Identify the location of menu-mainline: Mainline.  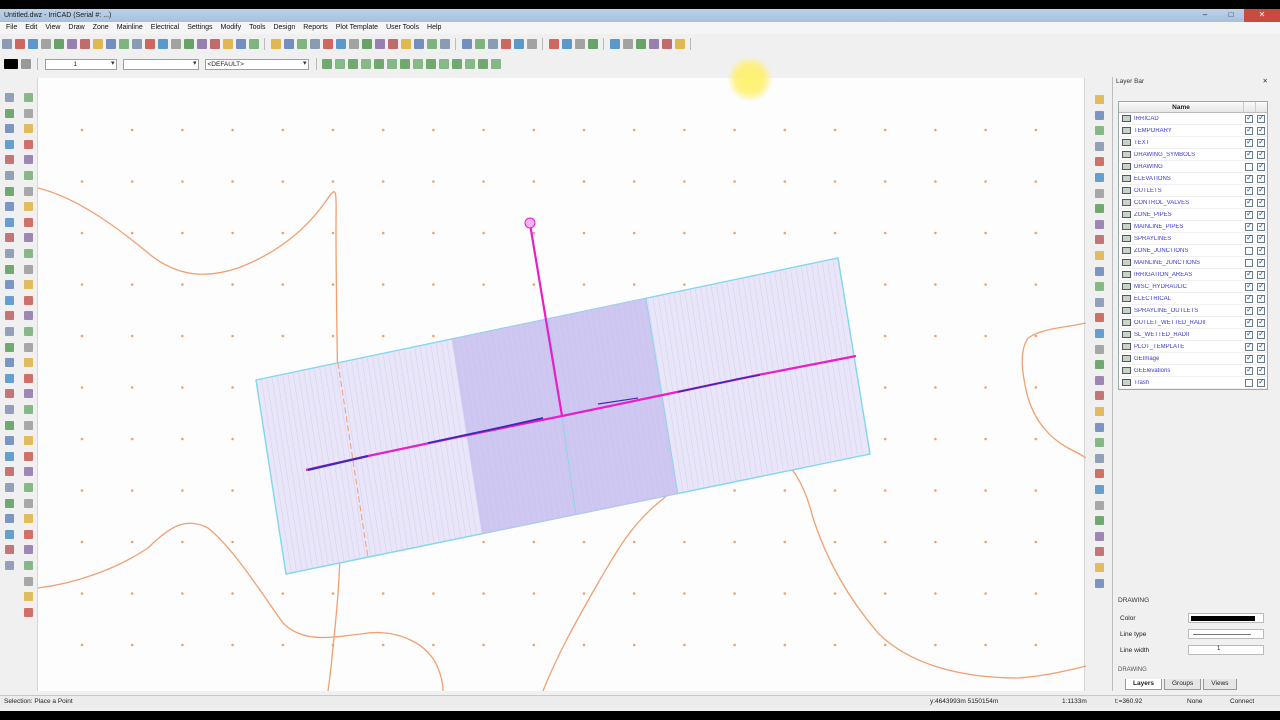
(130, 28).